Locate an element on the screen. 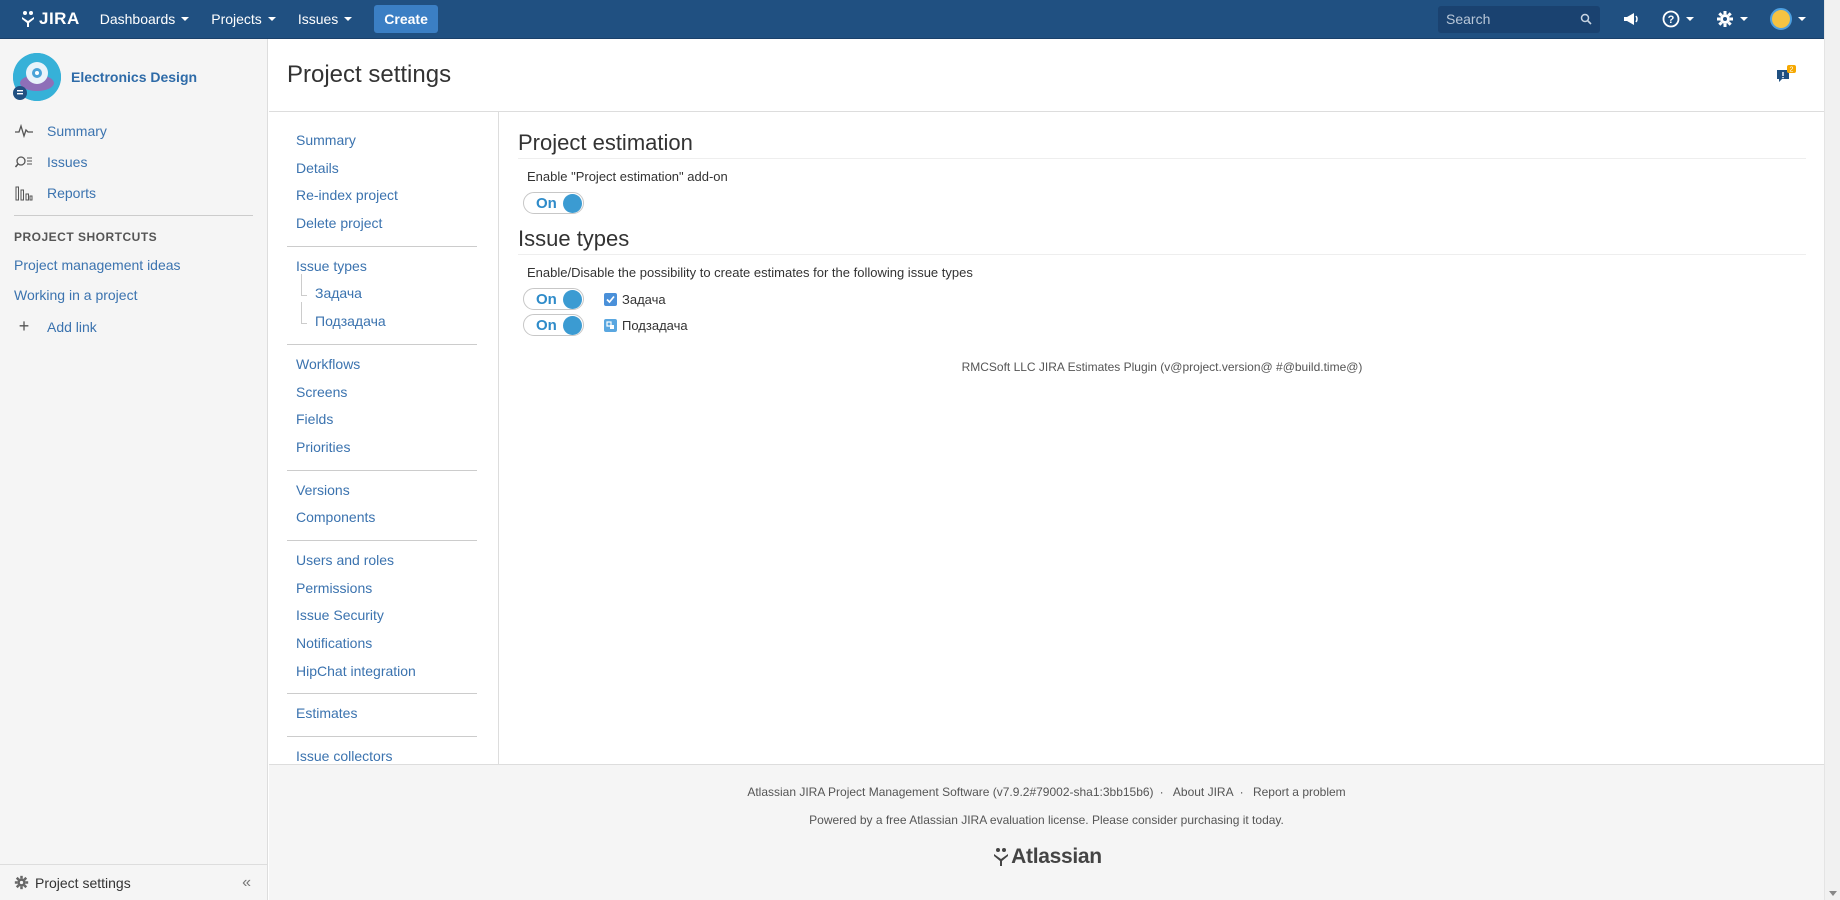 The image size is (1840, 900). atlassian-logo: Atlassian is located at coordinates (1046, 857).